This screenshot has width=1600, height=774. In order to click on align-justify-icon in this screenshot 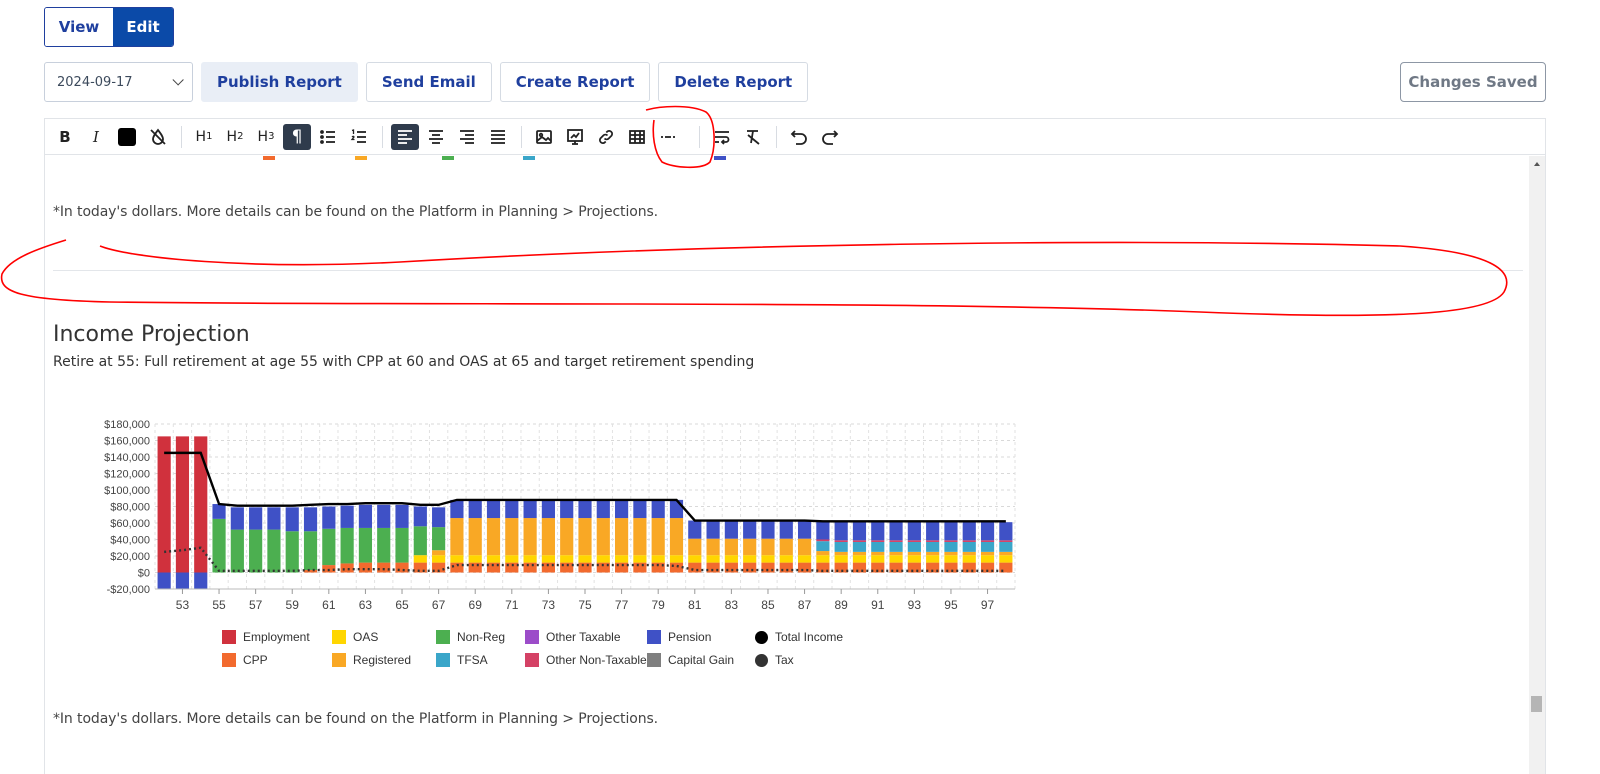, I will do `click(498, 136)`.